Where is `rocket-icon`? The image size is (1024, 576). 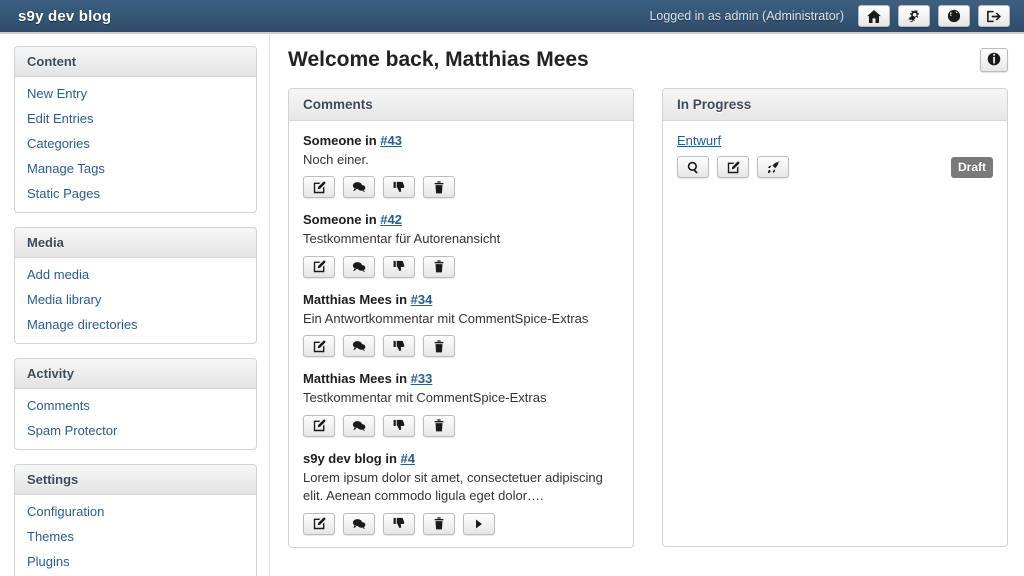
rocket-icon is located at coordinates (773, 167).